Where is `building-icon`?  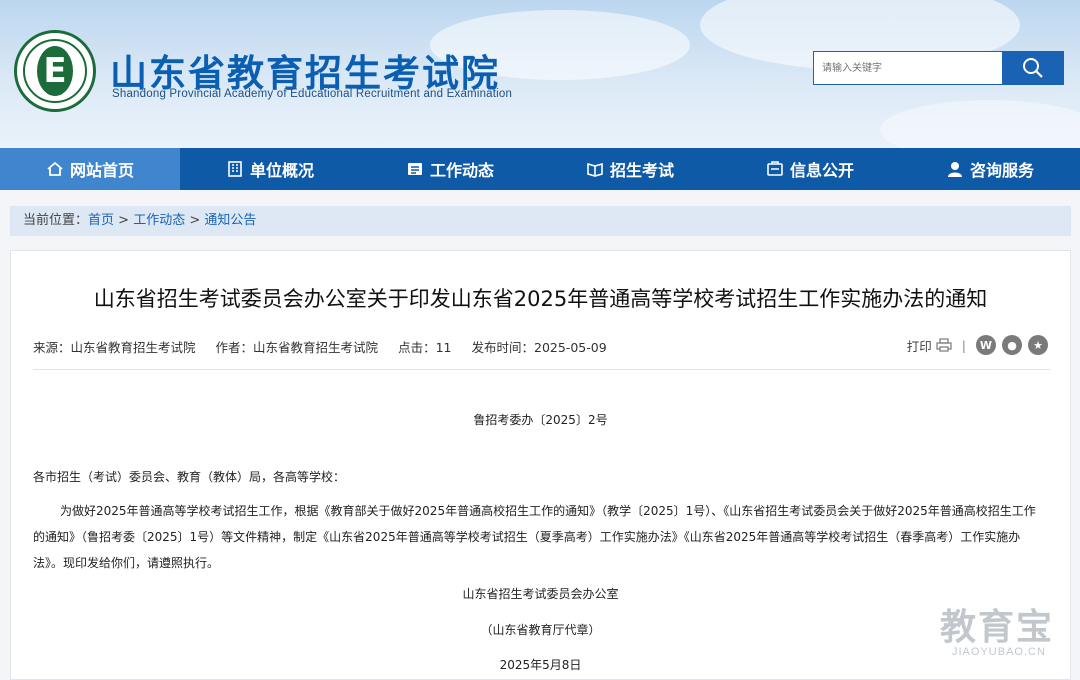 building-icon is located at coordinates (235, 169).